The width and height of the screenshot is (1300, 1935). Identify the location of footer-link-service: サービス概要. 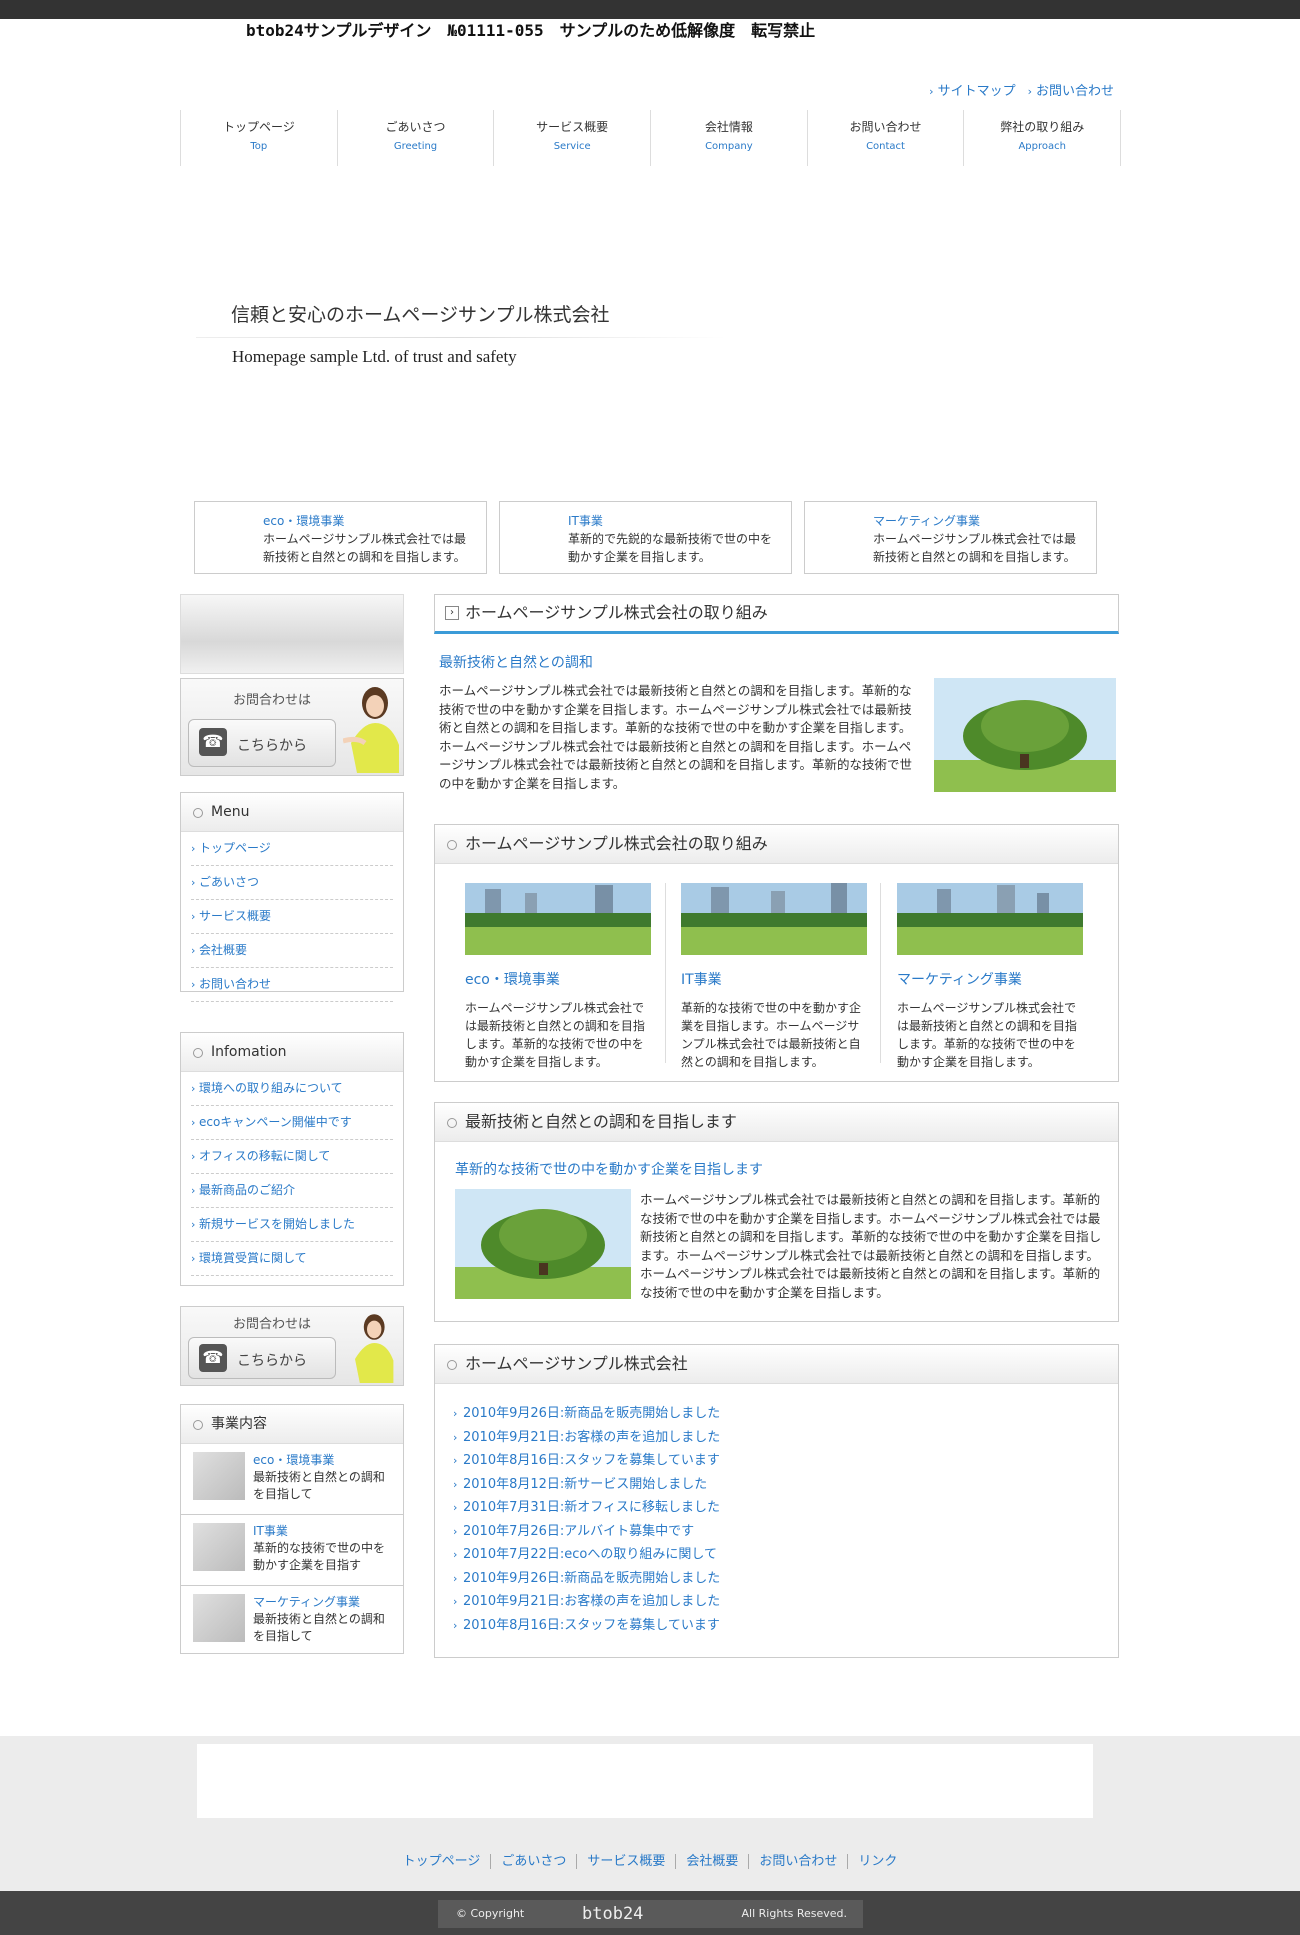
(626, 1861).